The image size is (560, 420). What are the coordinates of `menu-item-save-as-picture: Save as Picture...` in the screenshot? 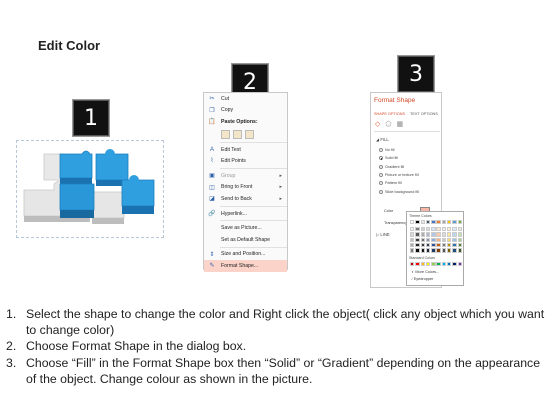 It's located at (245, 228).